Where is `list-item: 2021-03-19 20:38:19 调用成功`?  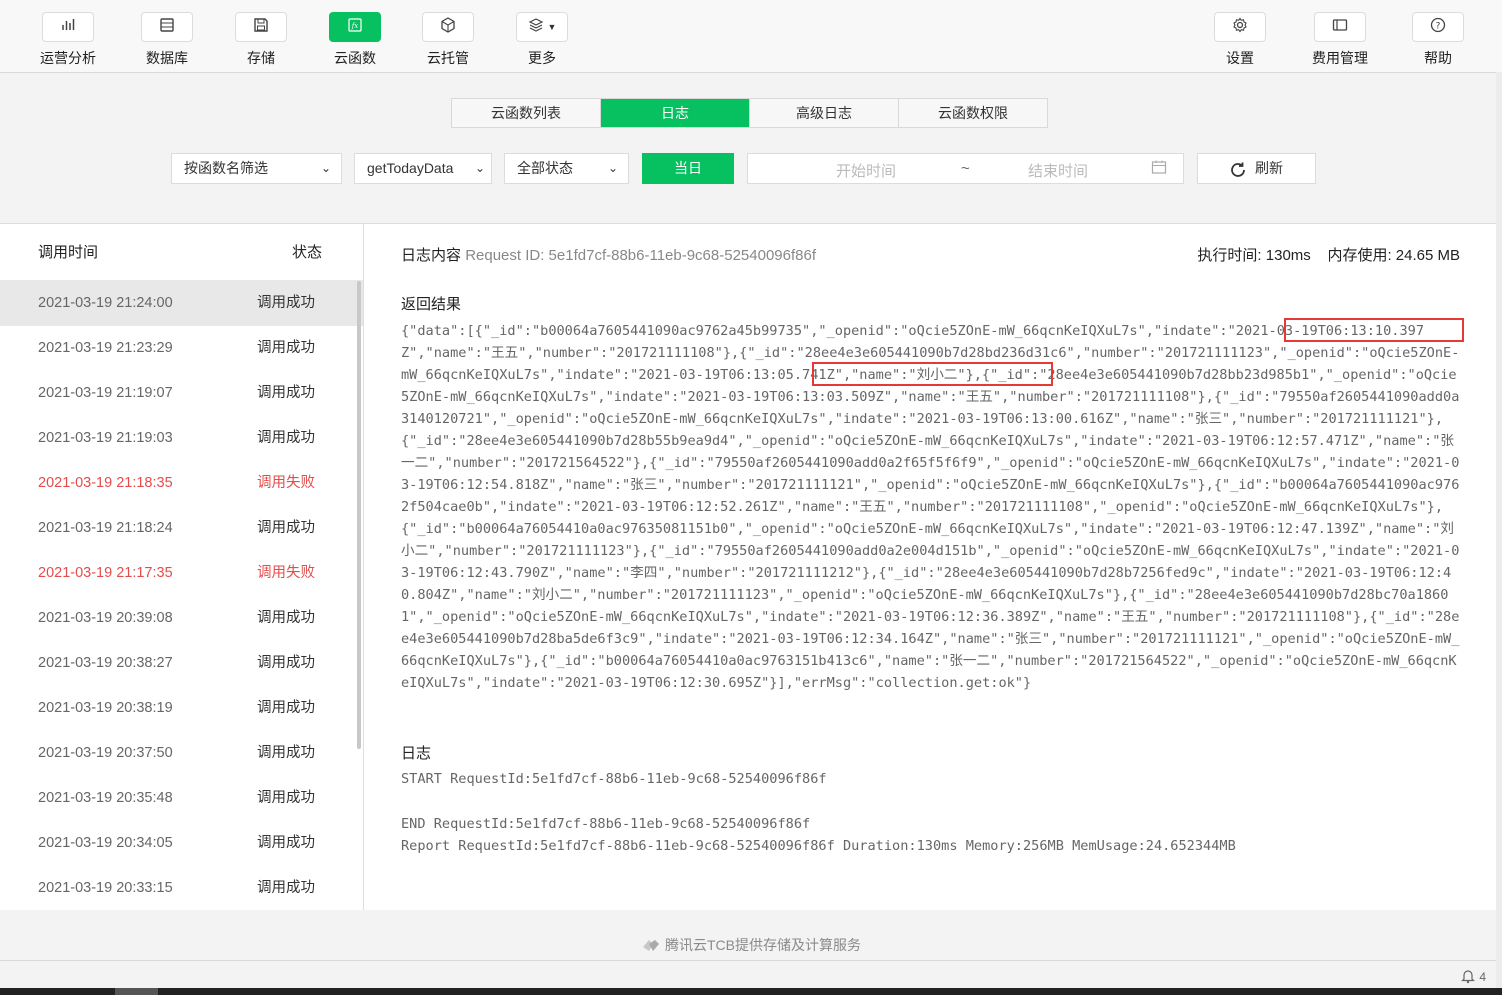
list-item: 2021-03-19 20:38:19 调用成功 is located at coordinates (181, 708).